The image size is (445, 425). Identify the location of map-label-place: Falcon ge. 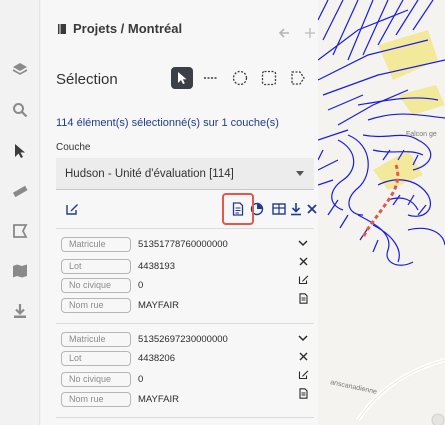
(421, 134).